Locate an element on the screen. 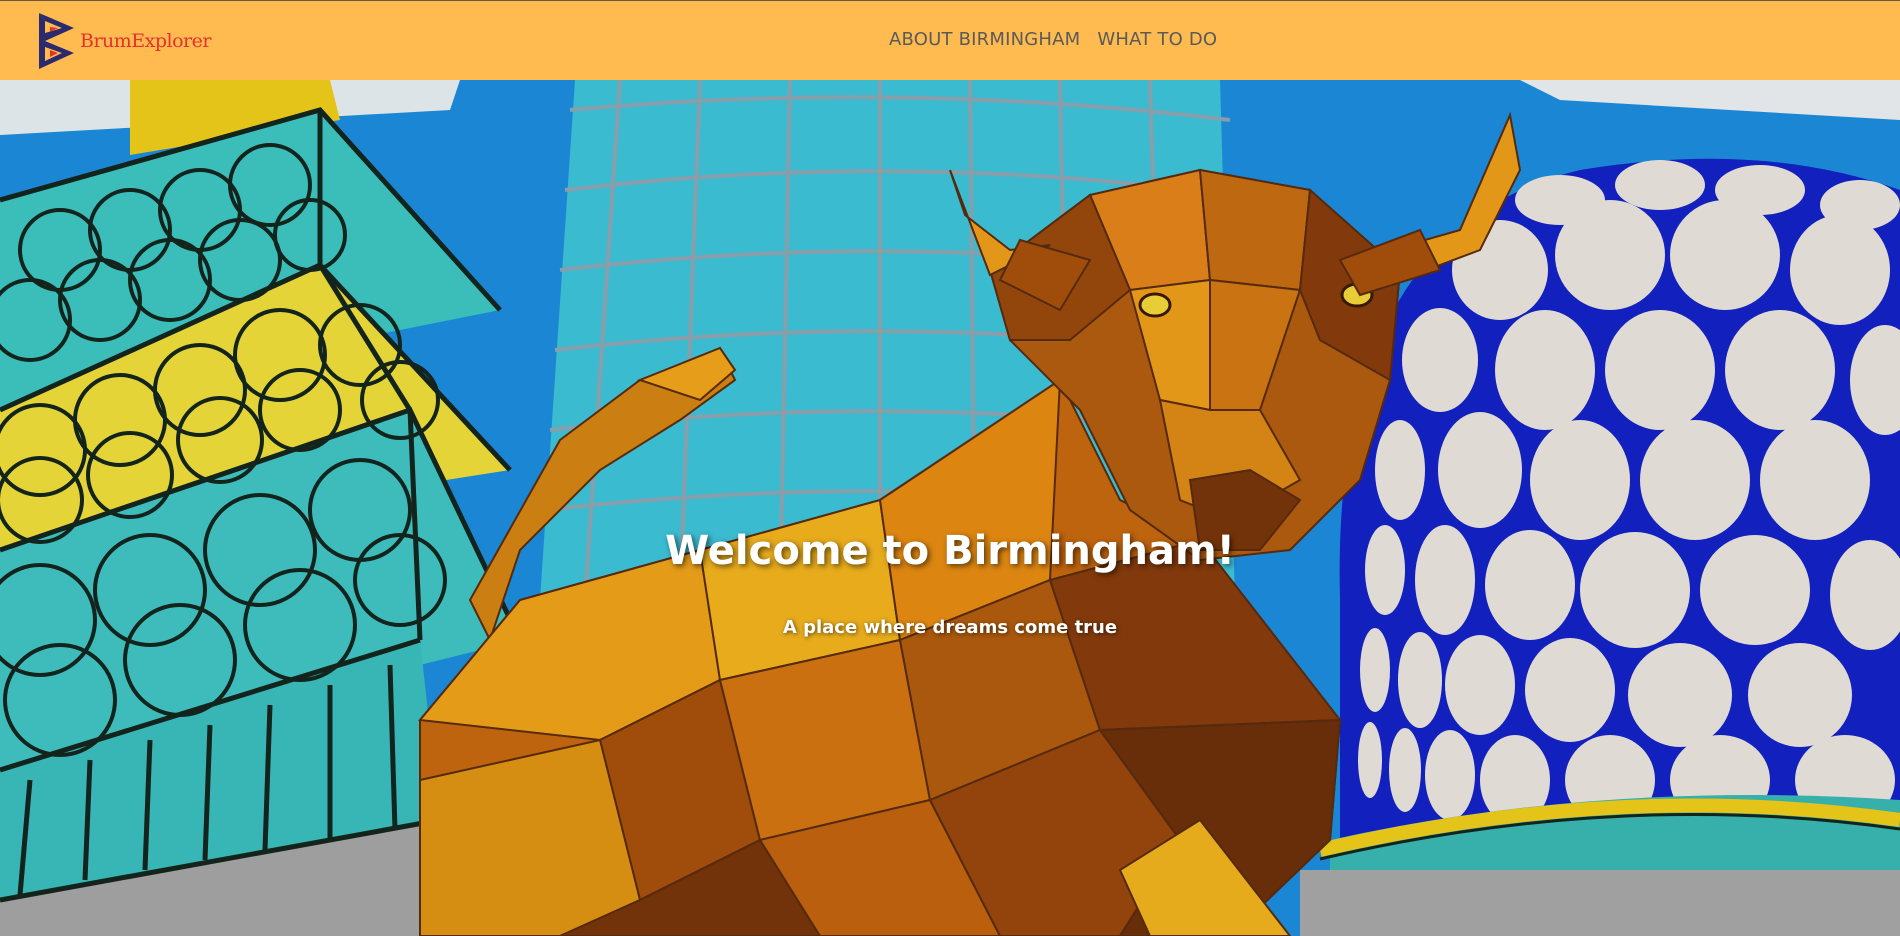 The width and height of the screenshot is (1900, 936). brand-link: BrumExplorer is located at coordinates (123, 41).